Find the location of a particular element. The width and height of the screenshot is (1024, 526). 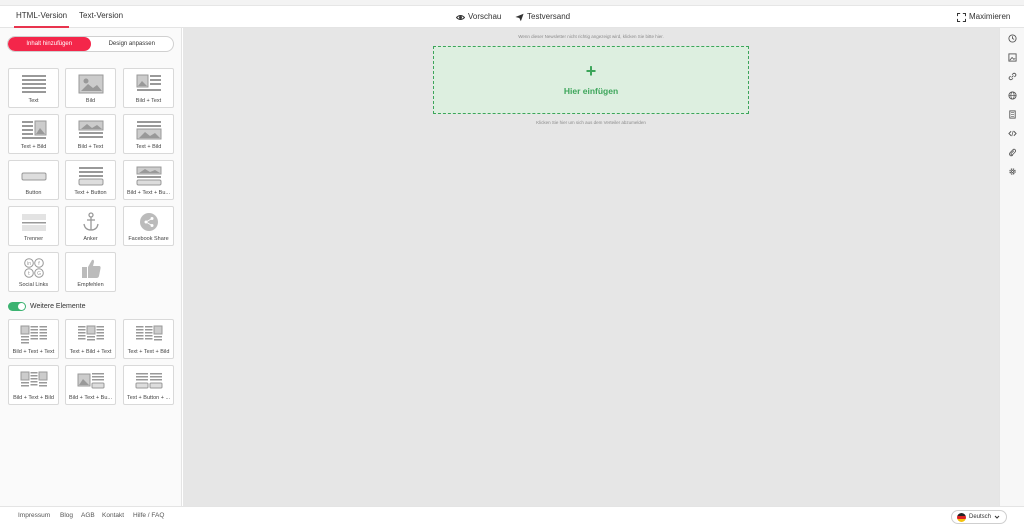

block-image: Bild is located at coordinates (90, 88).